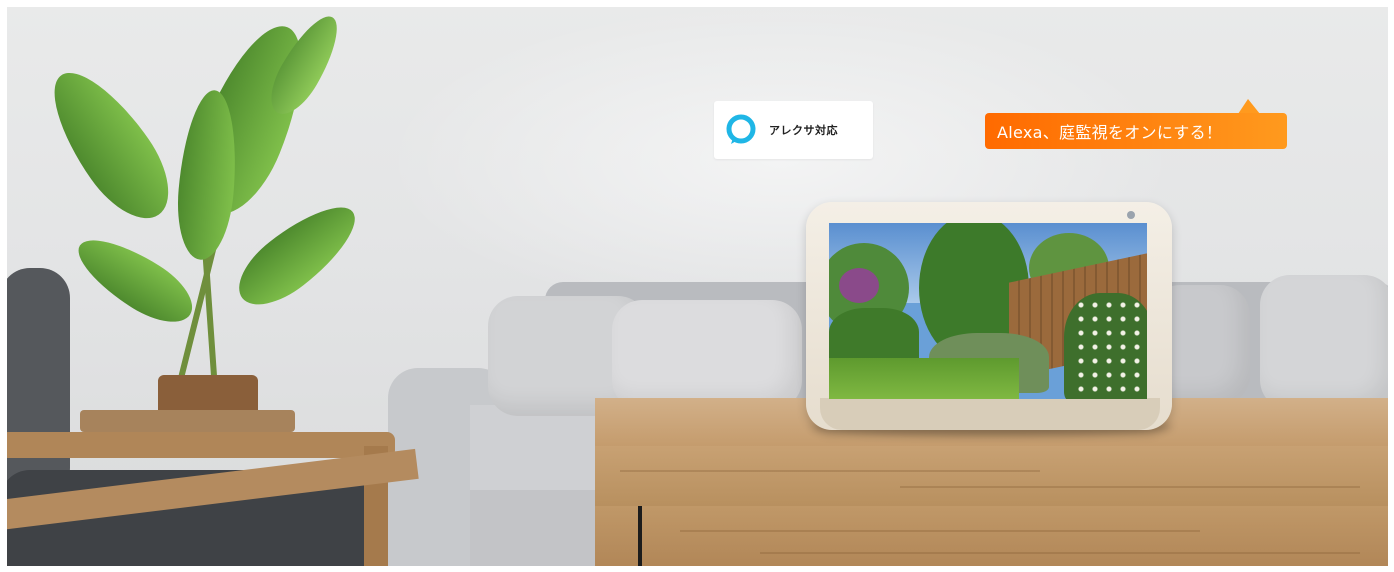 This screenshot has height=572, width=1394. I want to click on display-screen, so click(988, 311).